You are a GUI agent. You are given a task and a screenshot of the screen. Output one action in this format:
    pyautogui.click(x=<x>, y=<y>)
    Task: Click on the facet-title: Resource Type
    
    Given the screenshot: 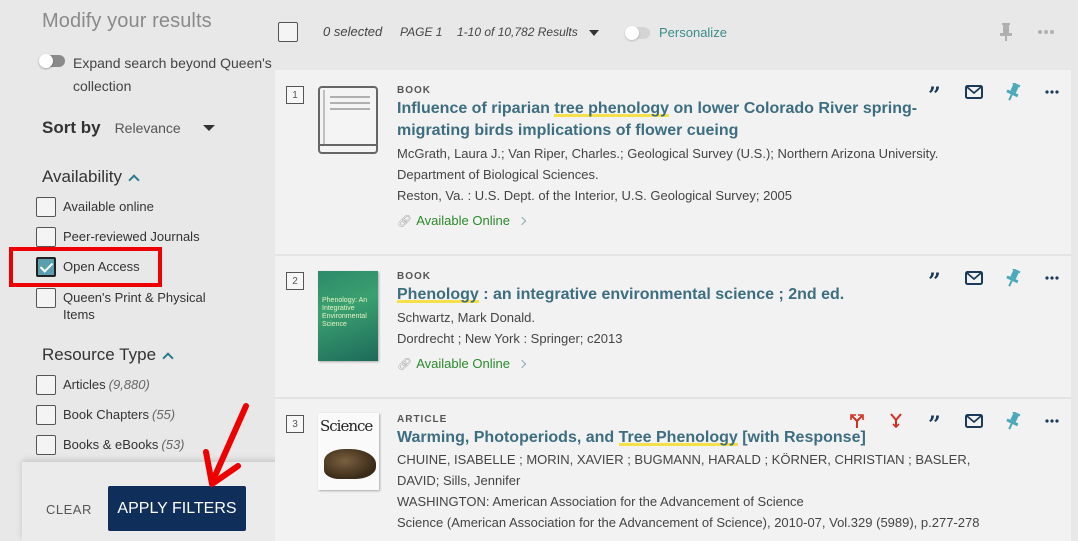 What is the action you would take?
    pyautogui.click(x=99, y=354)
    